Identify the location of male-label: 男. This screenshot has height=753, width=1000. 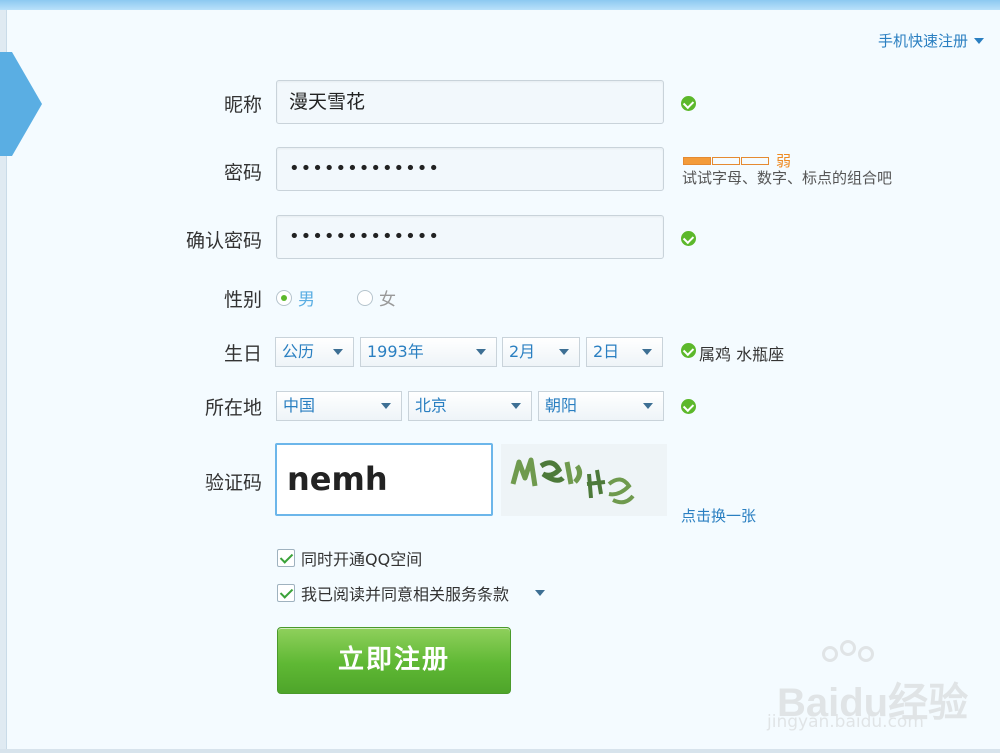
(306, 300).